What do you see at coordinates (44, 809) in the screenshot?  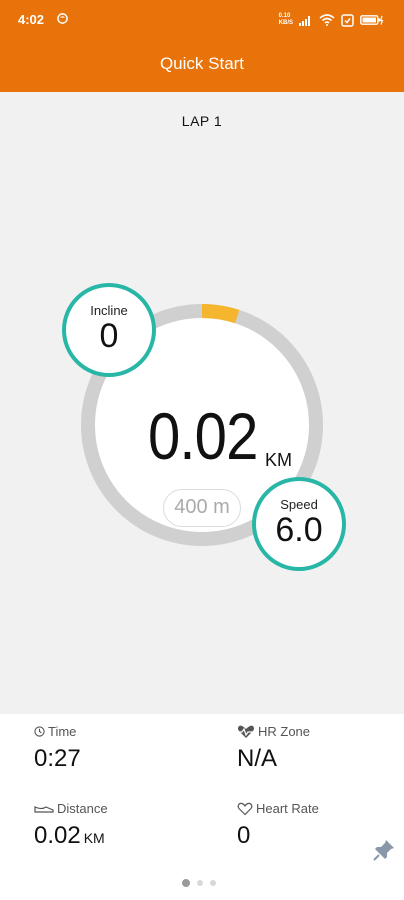 I see `shoe-icon` at bounding box center [44, 809].